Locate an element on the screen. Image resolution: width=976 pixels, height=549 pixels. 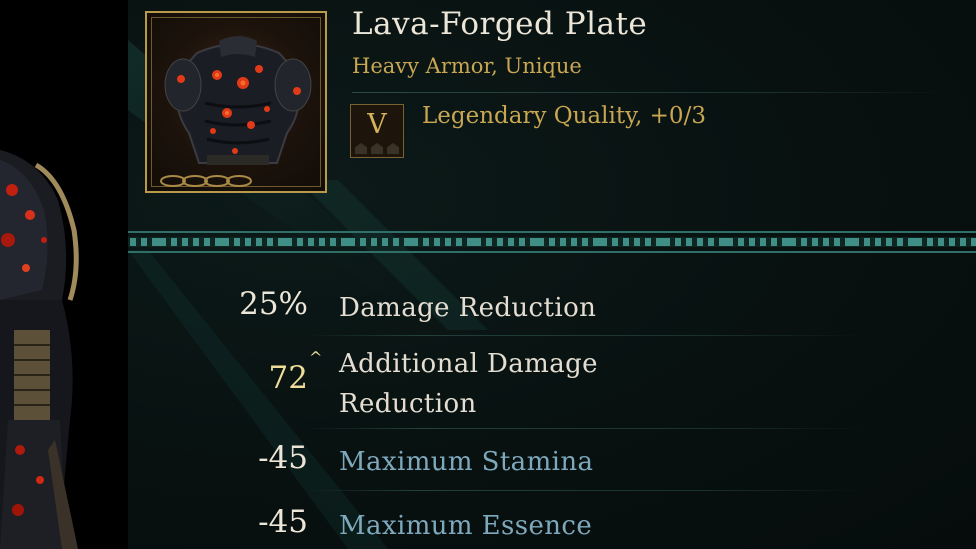
character-preview is located at coordinates (64, 274).